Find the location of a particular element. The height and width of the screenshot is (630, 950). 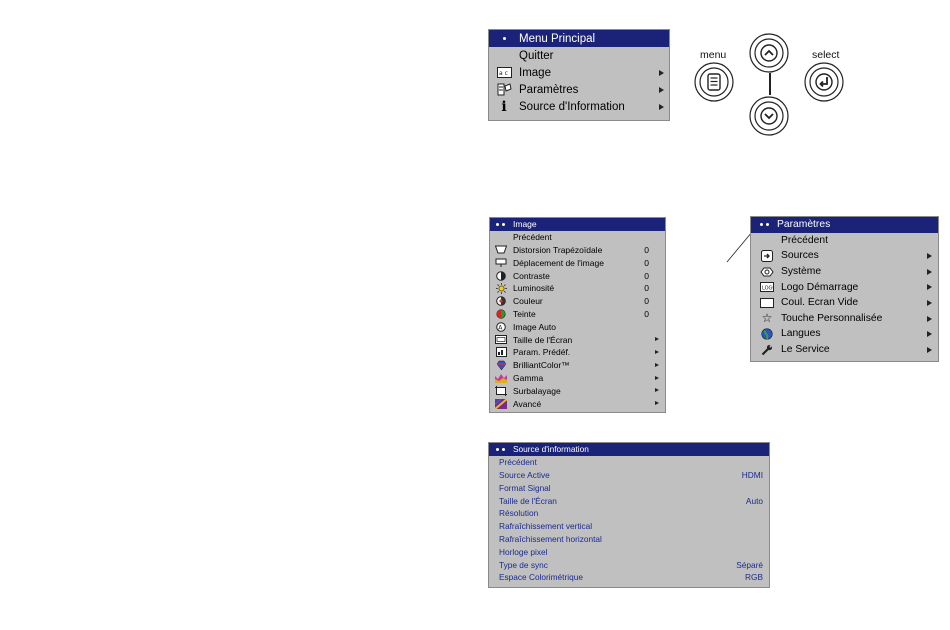

info-row-horizontal-refresh: Rafraîchissement horizontal is located at coordinates (550, 538).